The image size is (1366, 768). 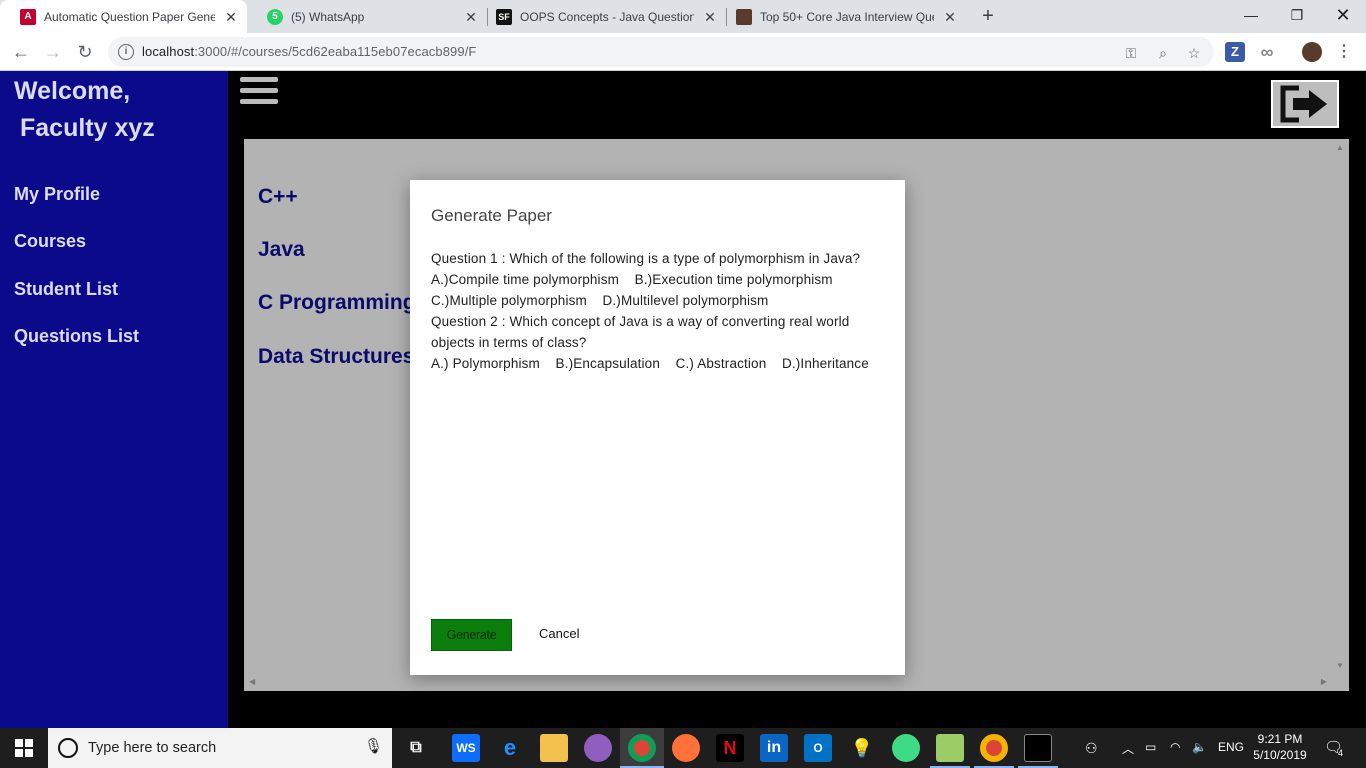 I want to click on battery-icon: ▭, so click(x=1150, y=747).